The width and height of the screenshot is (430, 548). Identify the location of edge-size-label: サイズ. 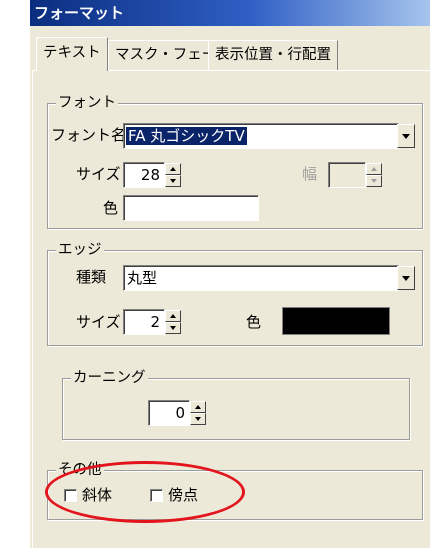
(98, 322).